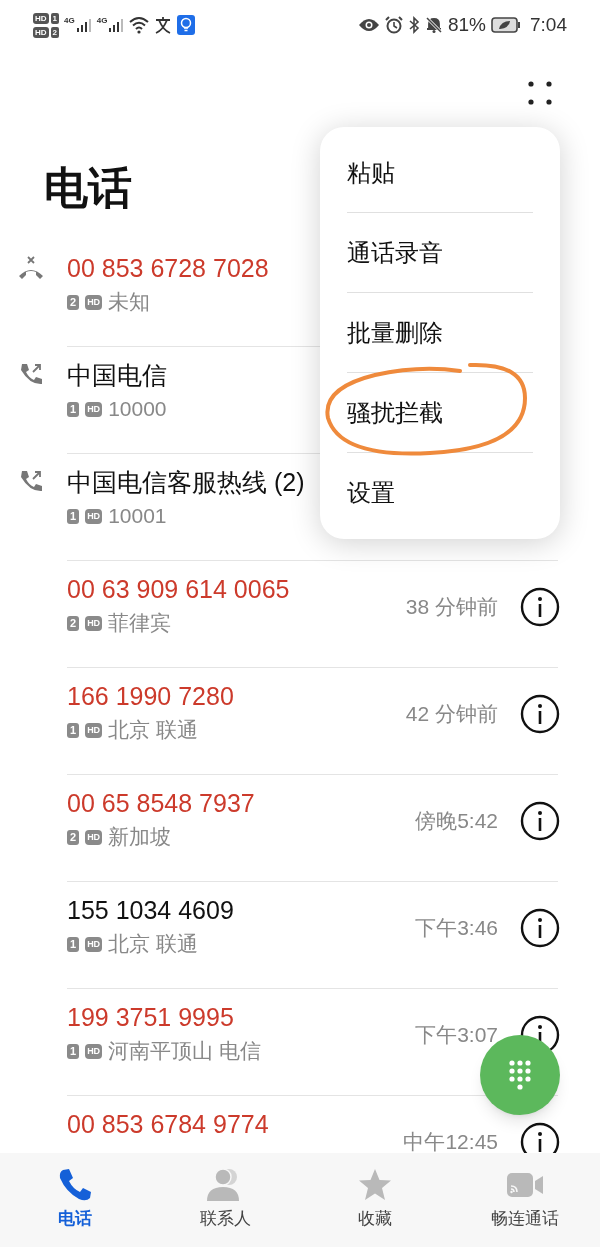 This screenshot has height=1247, width=600. I want to click on call-log-row: 166 1990 7280 1 HD 北京 联通 42 分钟前, so click(300, 721).